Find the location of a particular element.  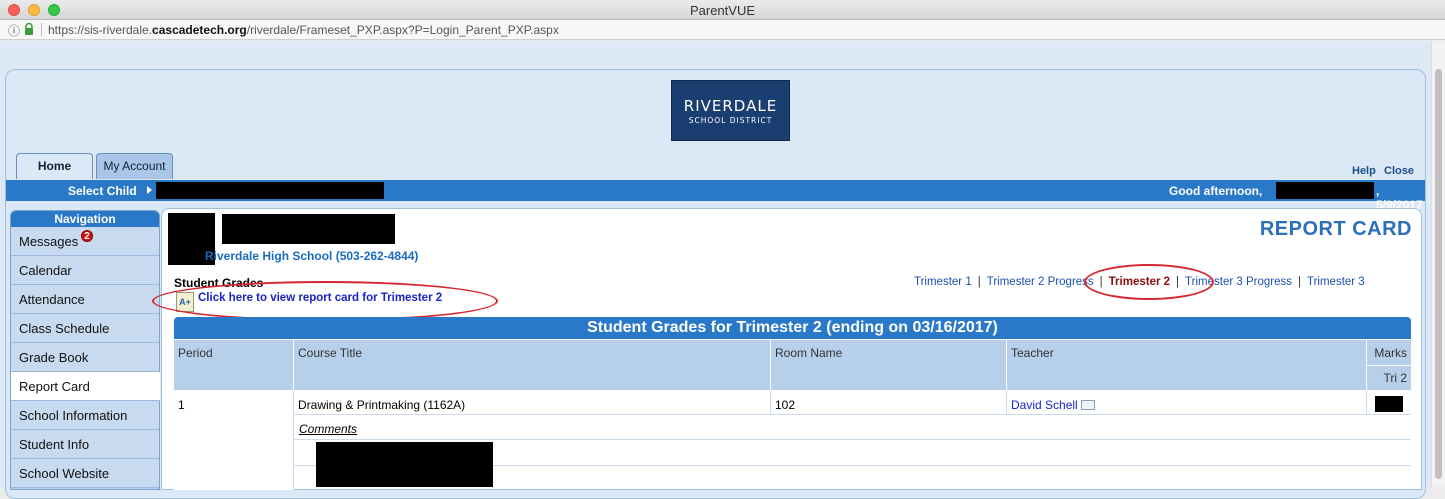

redacted-parent-name is located at coordinates (1325, 190).